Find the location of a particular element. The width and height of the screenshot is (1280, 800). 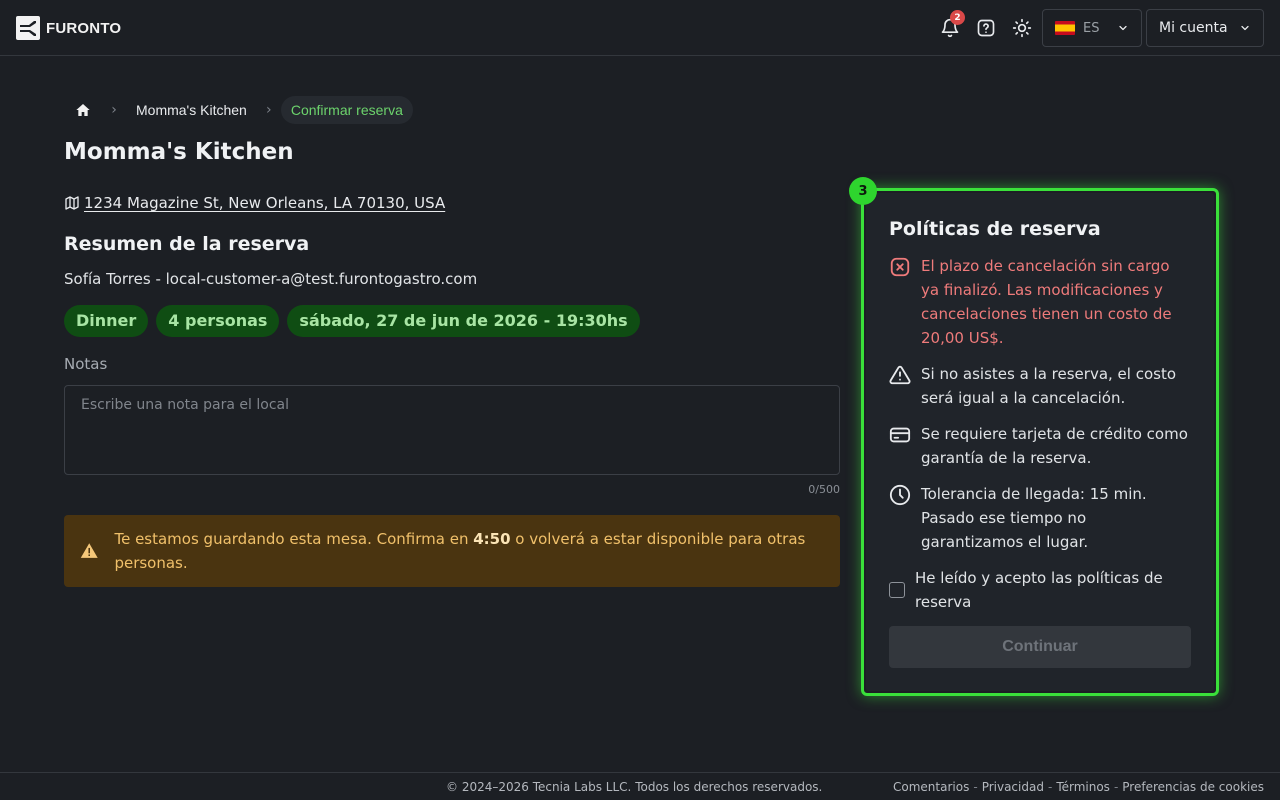

accept-policies-checkbox is located at coordinates (897, 590).